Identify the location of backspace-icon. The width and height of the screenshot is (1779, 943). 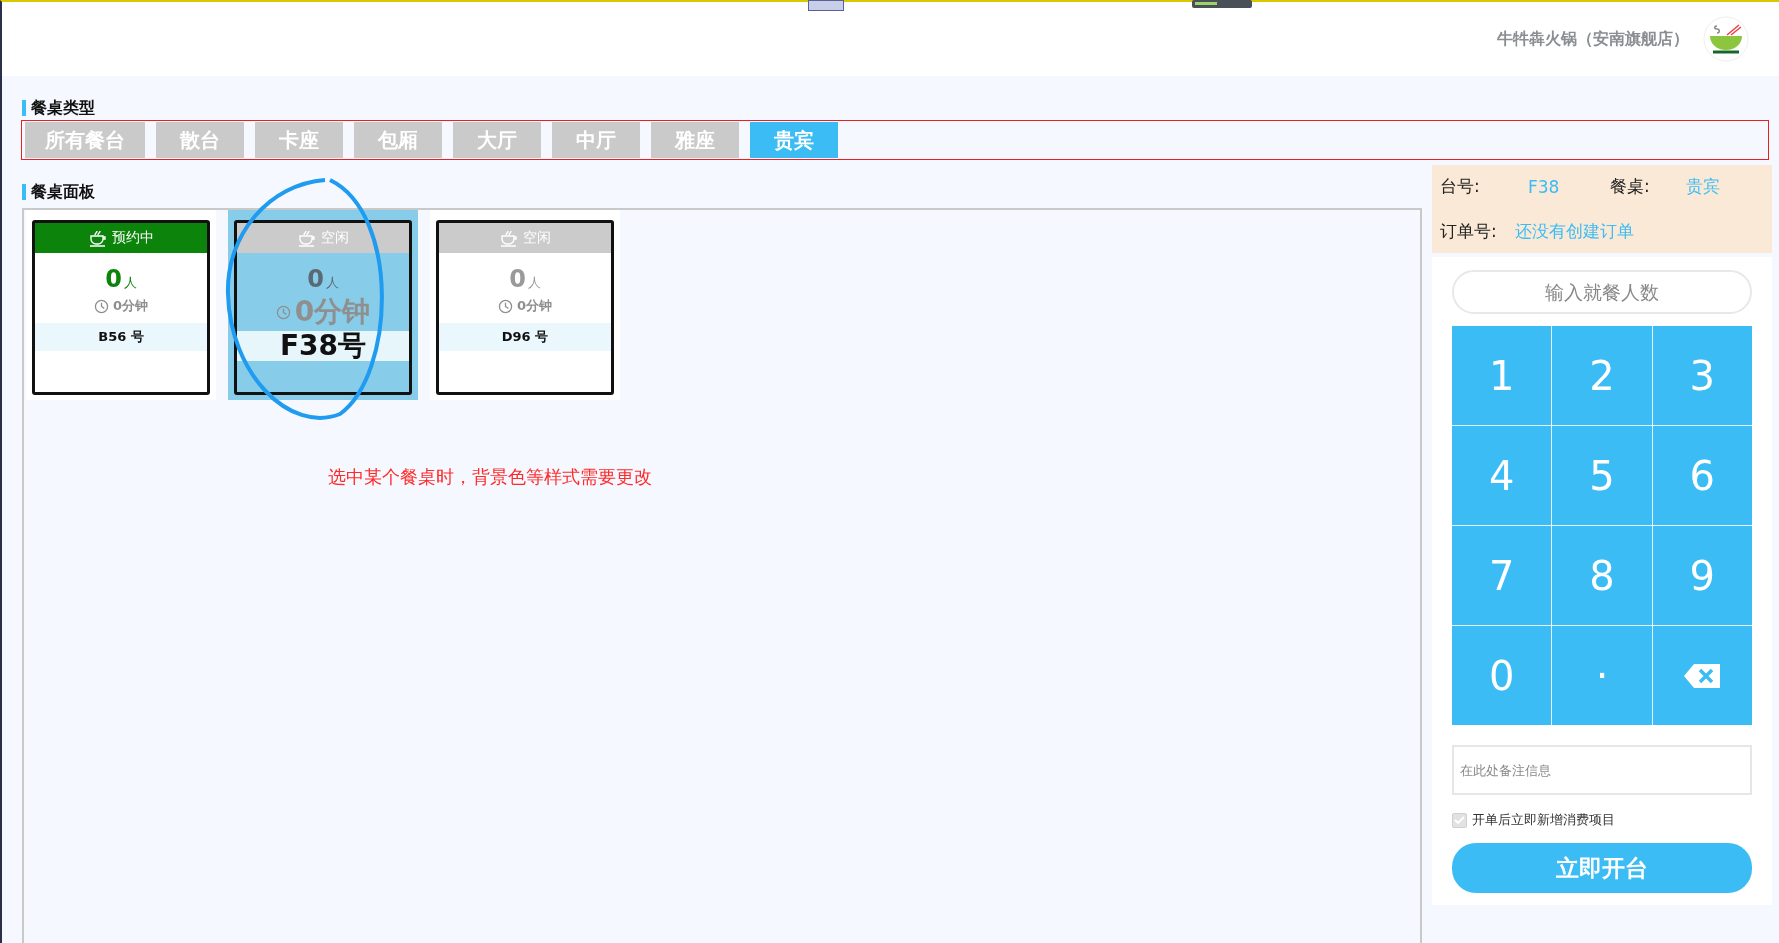
(1702, 675).